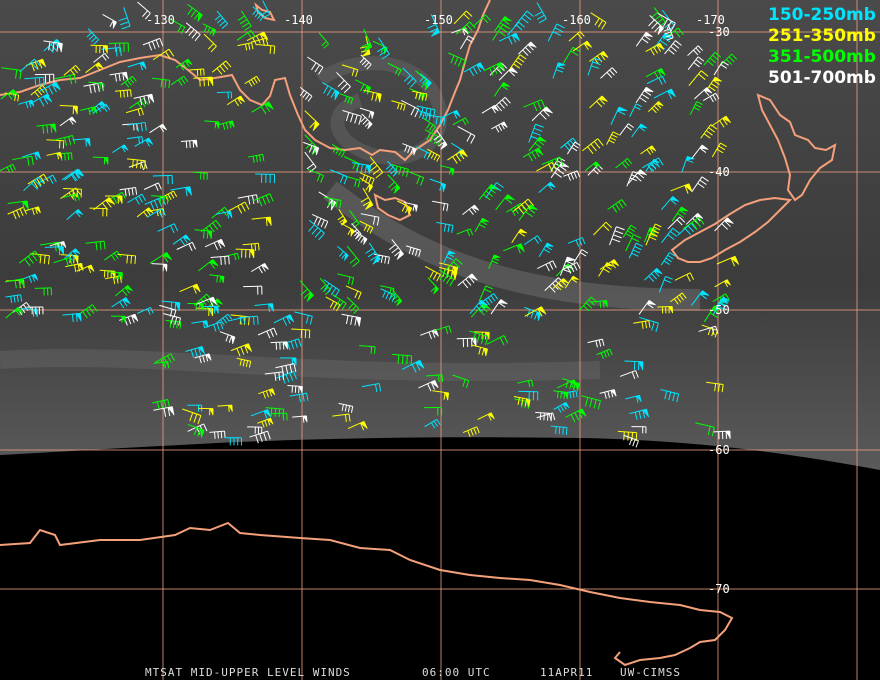 The width and height of the screenshot is (880, 680). What do you see at coordinates (719, 589) in the screenshot?
I see `lat-label-70: -70` at bounding box center [719, 589].